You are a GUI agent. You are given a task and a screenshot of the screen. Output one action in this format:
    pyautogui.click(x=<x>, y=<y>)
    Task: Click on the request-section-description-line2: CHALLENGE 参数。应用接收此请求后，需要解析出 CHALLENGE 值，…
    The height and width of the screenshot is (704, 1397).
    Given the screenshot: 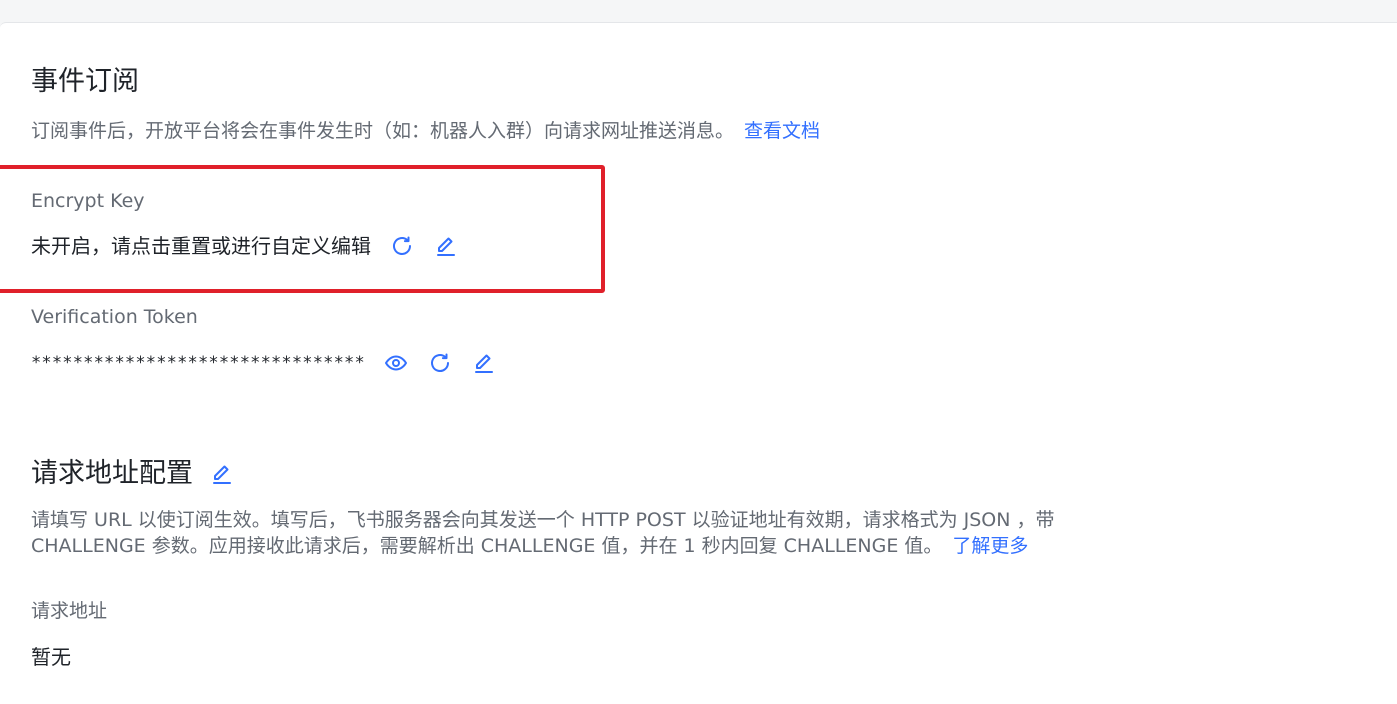 What is the action you would take?
    pyautogui.click(x=529, y=546)
    